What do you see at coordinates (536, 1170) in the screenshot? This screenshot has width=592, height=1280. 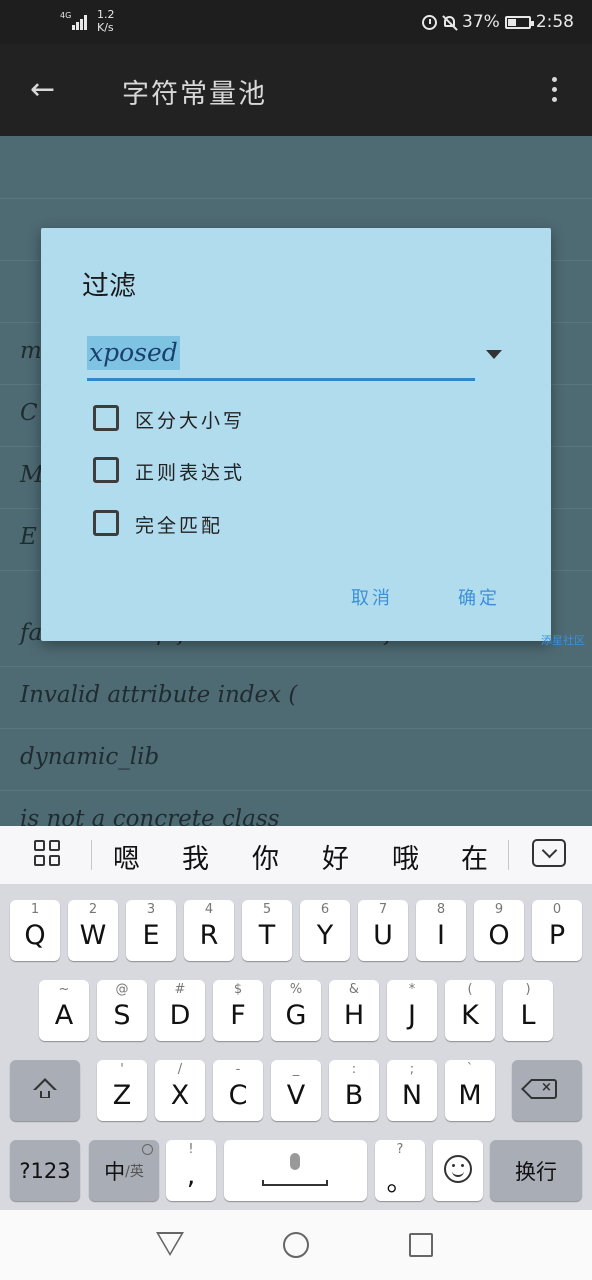 I see `enter-key: 换行` at bounding box center [536, 1170].